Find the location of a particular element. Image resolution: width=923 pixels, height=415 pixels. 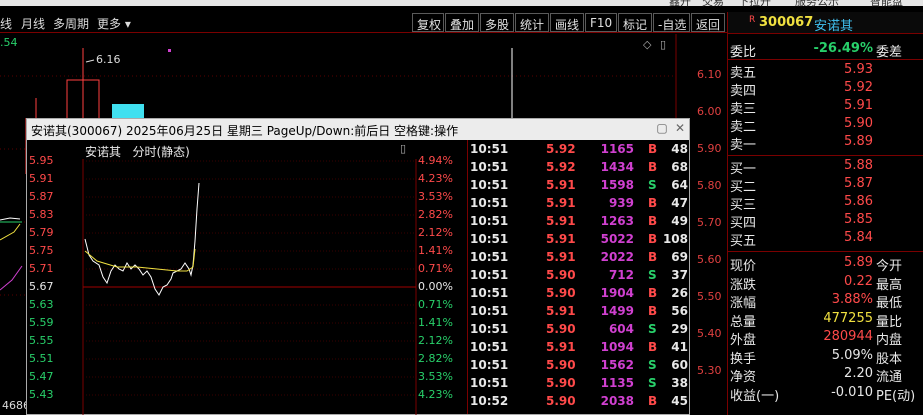

intraday-price-axis-label: 5.95 is located at coordinates (41, 160).